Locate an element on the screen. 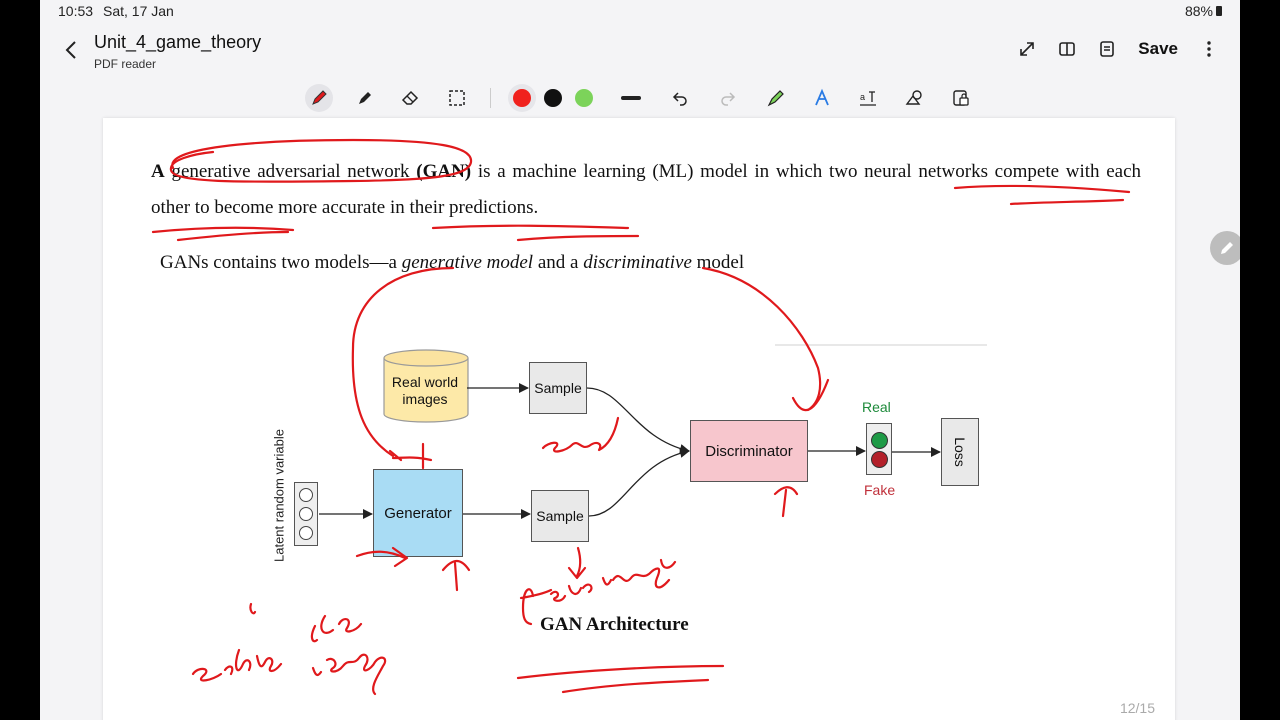 Image resolution: width=1280 pixels, height=720 pixels. arrow-real-sample-to-discriminator is located at coordinates (638, 420).